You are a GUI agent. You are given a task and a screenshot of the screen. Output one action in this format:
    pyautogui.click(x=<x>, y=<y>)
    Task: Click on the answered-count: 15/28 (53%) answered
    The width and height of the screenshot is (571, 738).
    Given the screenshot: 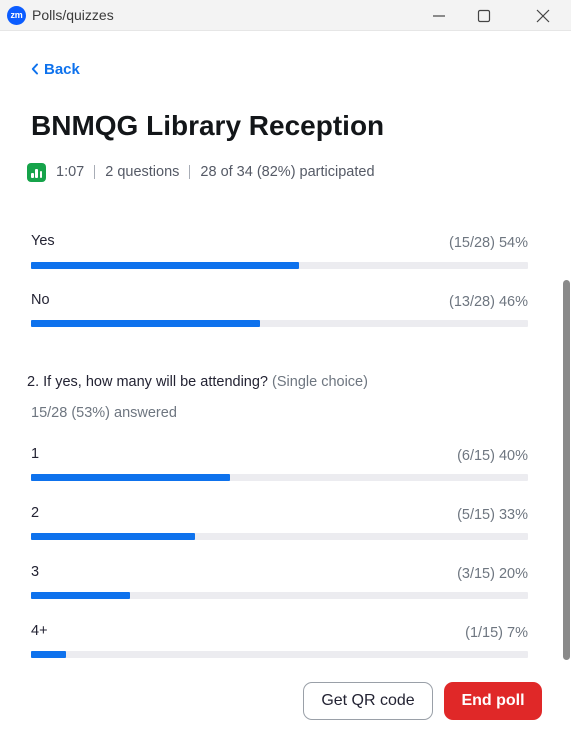 What is the action you would take?
    pyautogui.click(x=104, y=413)
    